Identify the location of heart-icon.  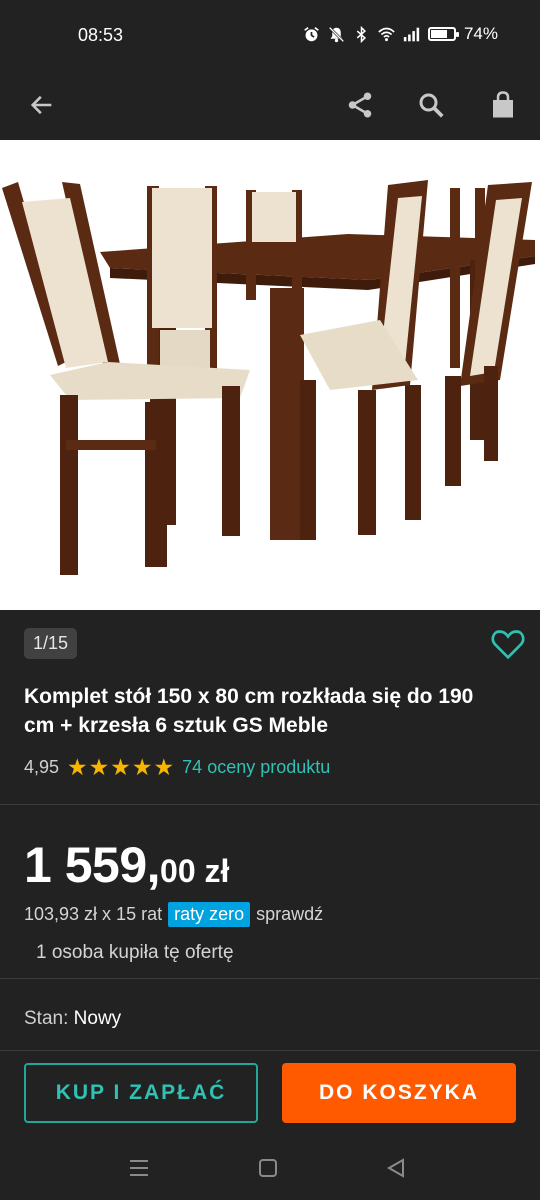
(508, 645).